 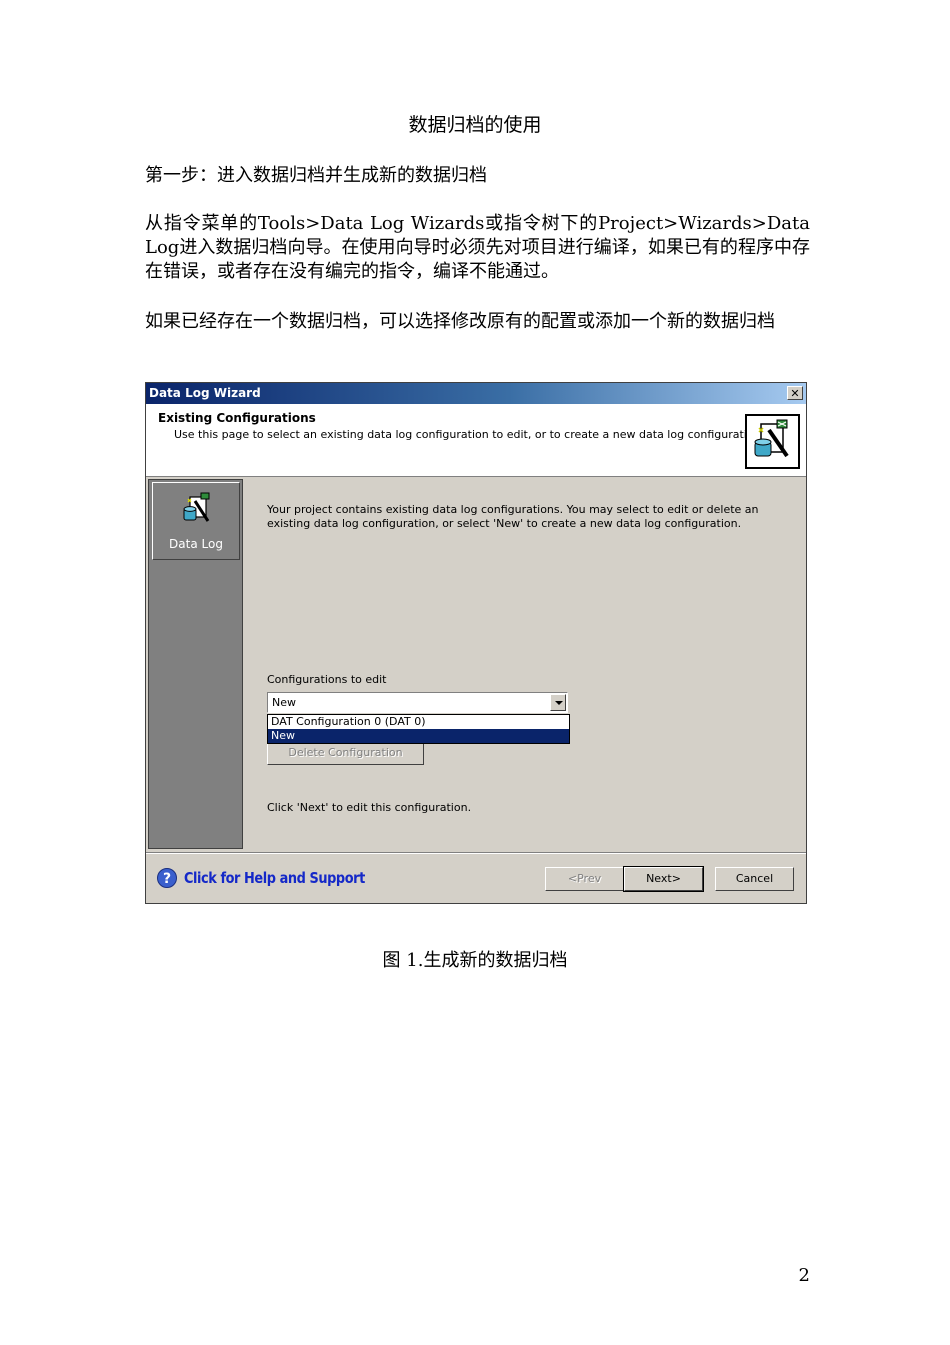 I want to click on dropdown-option-selected: New, so click(x=418, y=736).